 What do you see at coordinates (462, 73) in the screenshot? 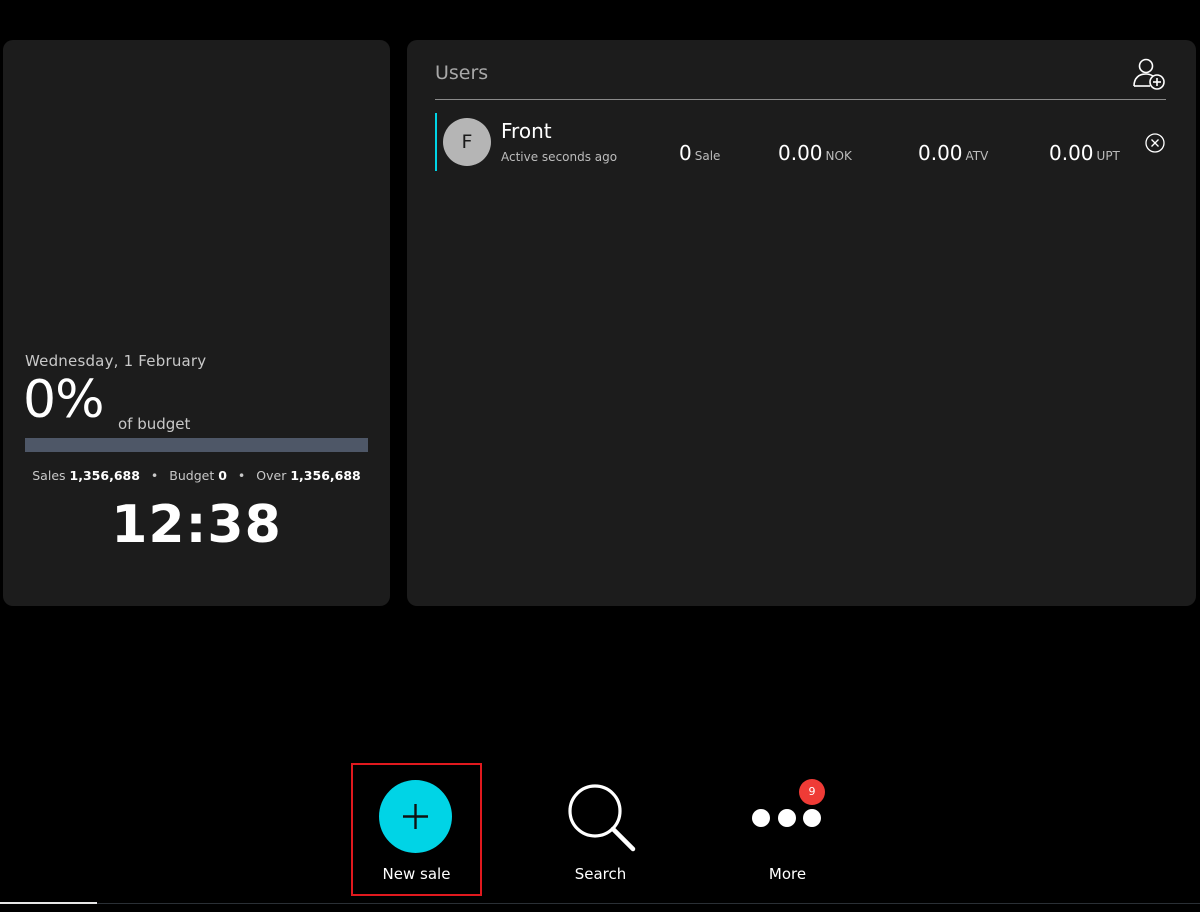
I see `users-title: Users` at bounding box center [462, 73].